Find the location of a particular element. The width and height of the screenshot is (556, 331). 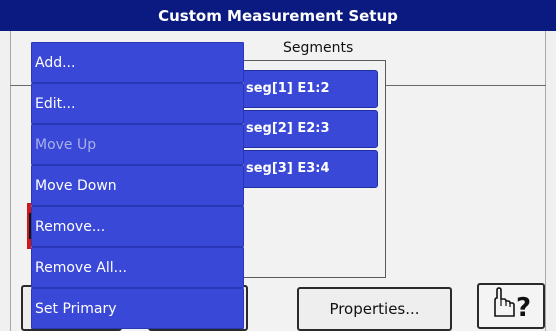

help-button: ? is located at coordinates (511, 306).